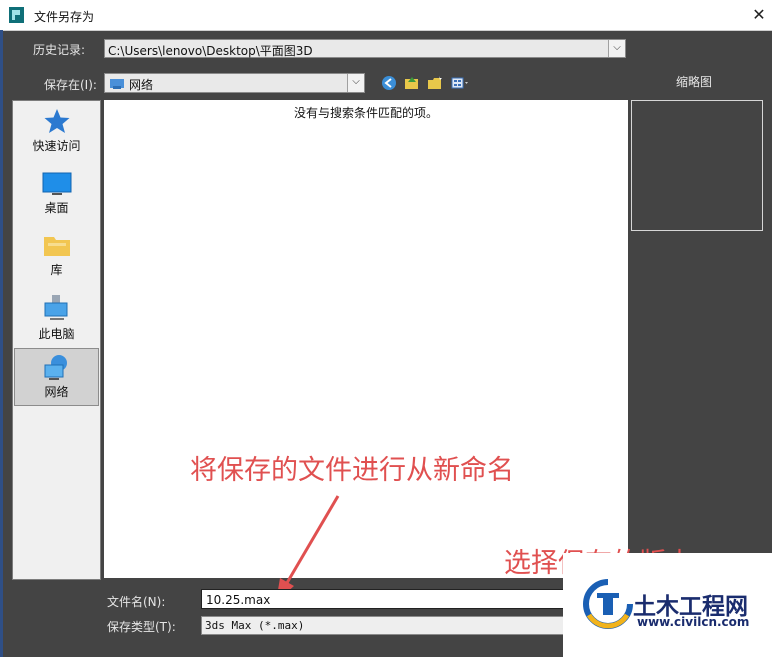 The height and width of the screenshot is (657, 772). What do you see at coordinates (55, 367) in the screenshot?
I see `network-icon` at bounding box center [55, 367].